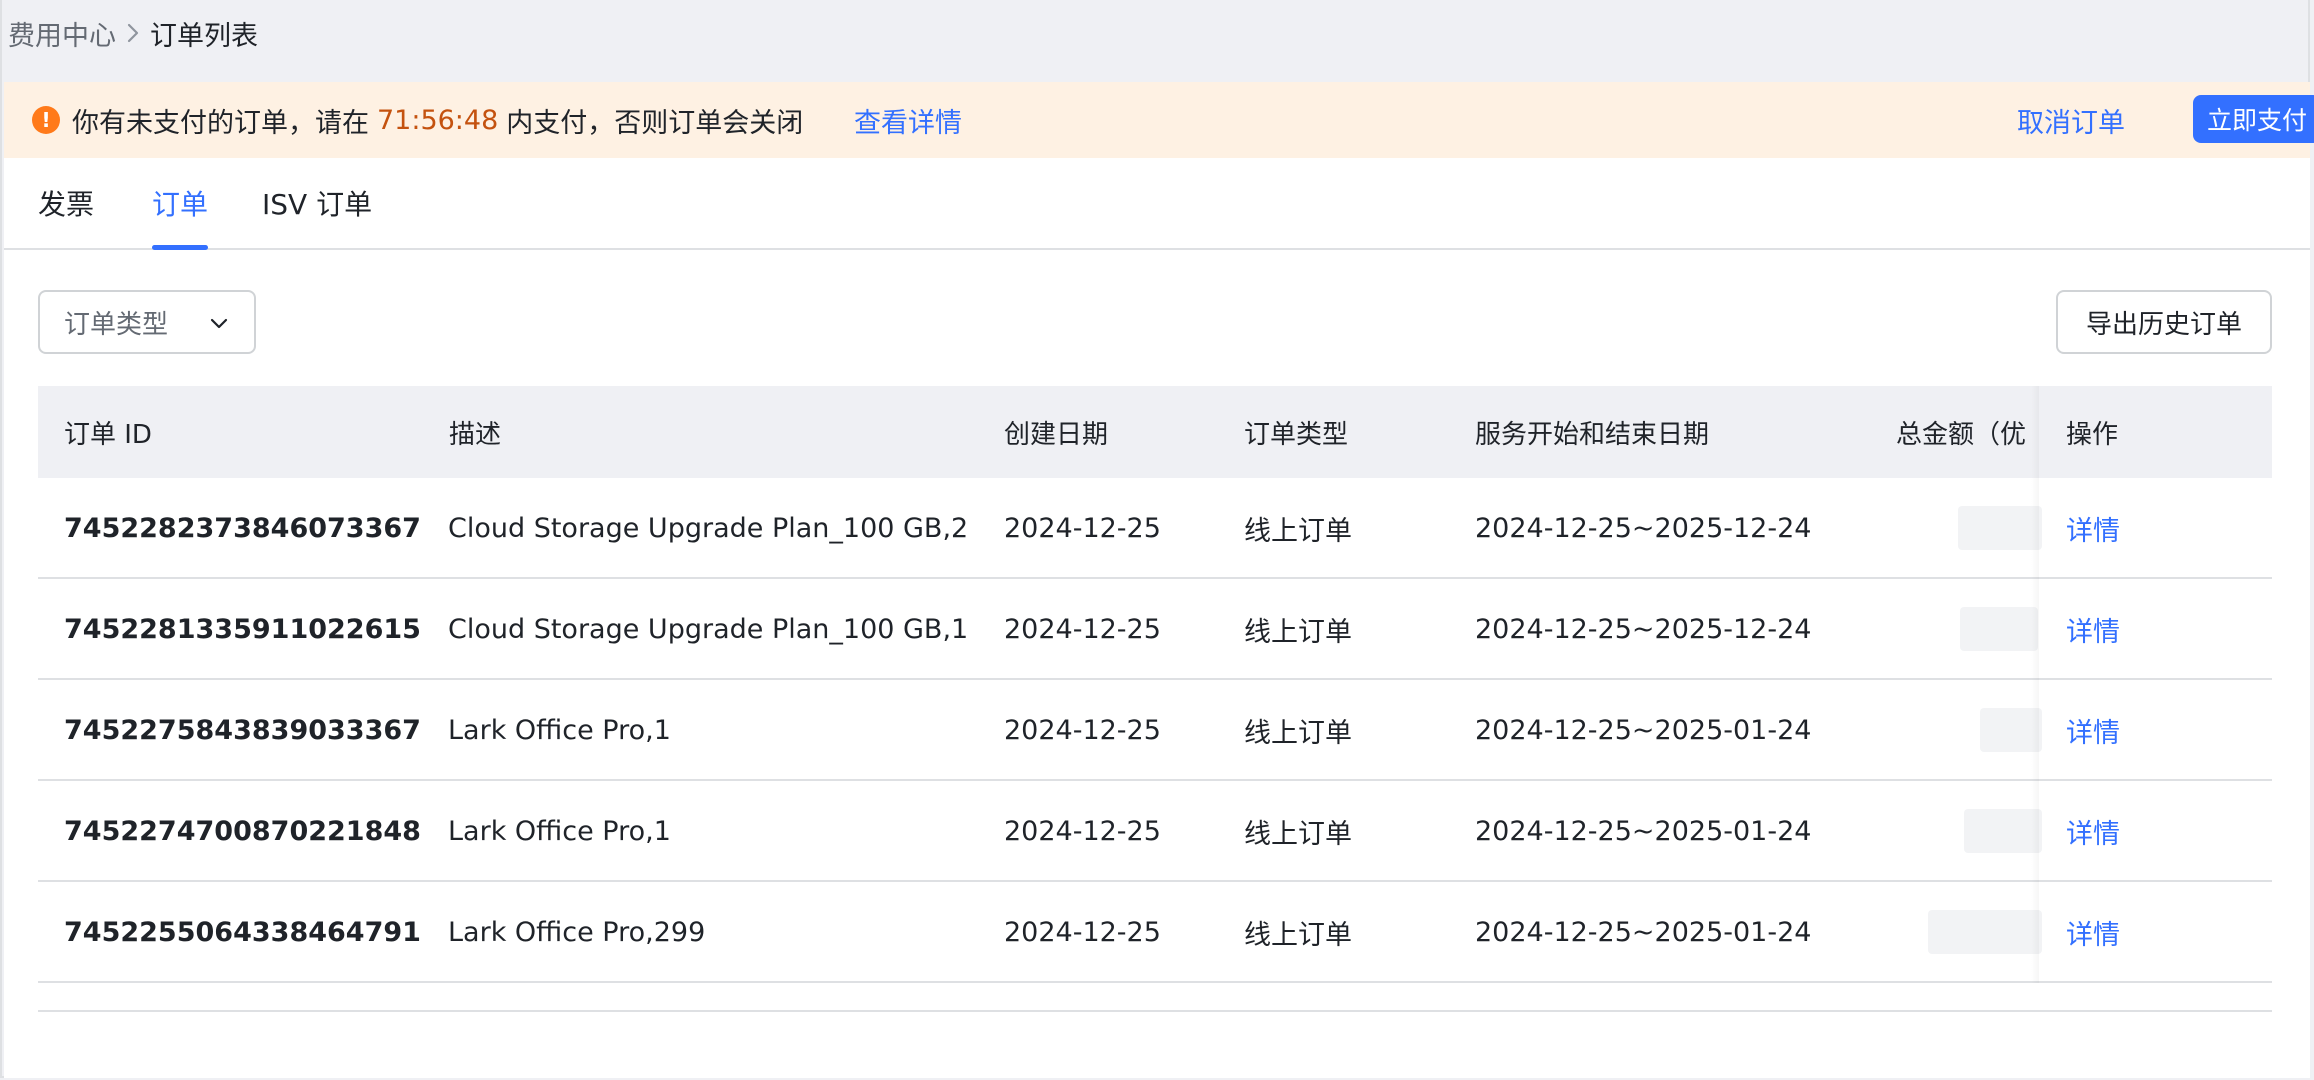  Describe the element at coordinates (242, 629) in the screenshot. I see `order-id-cell: 7452281335911022615` at that location.